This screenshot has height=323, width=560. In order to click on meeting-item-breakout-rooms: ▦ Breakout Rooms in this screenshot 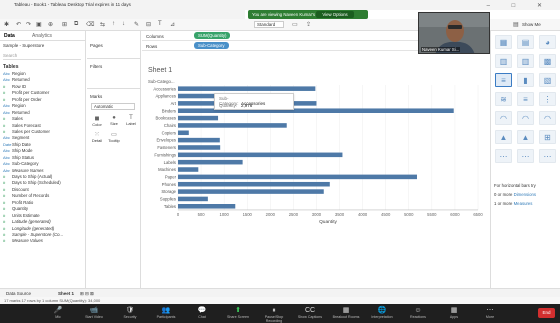, I will do `click(346, 312)`.